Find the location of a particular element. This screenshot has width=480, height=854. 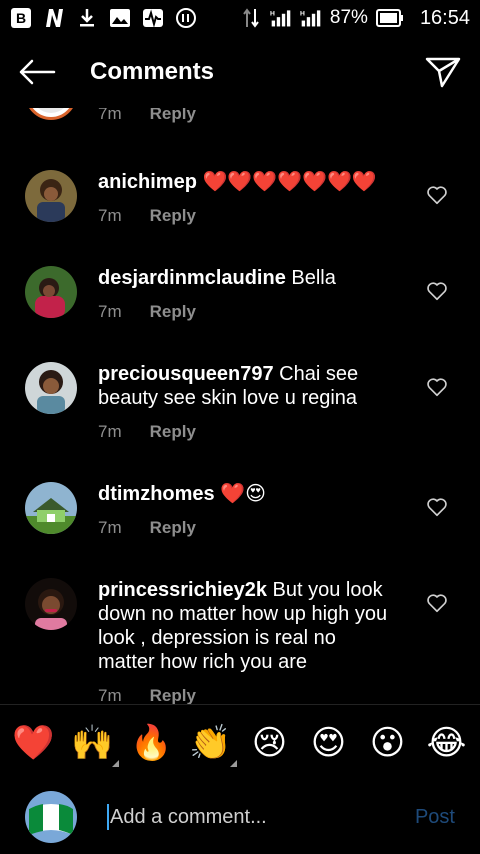

b-notification-icon: B is located at coordinates (21, 18).